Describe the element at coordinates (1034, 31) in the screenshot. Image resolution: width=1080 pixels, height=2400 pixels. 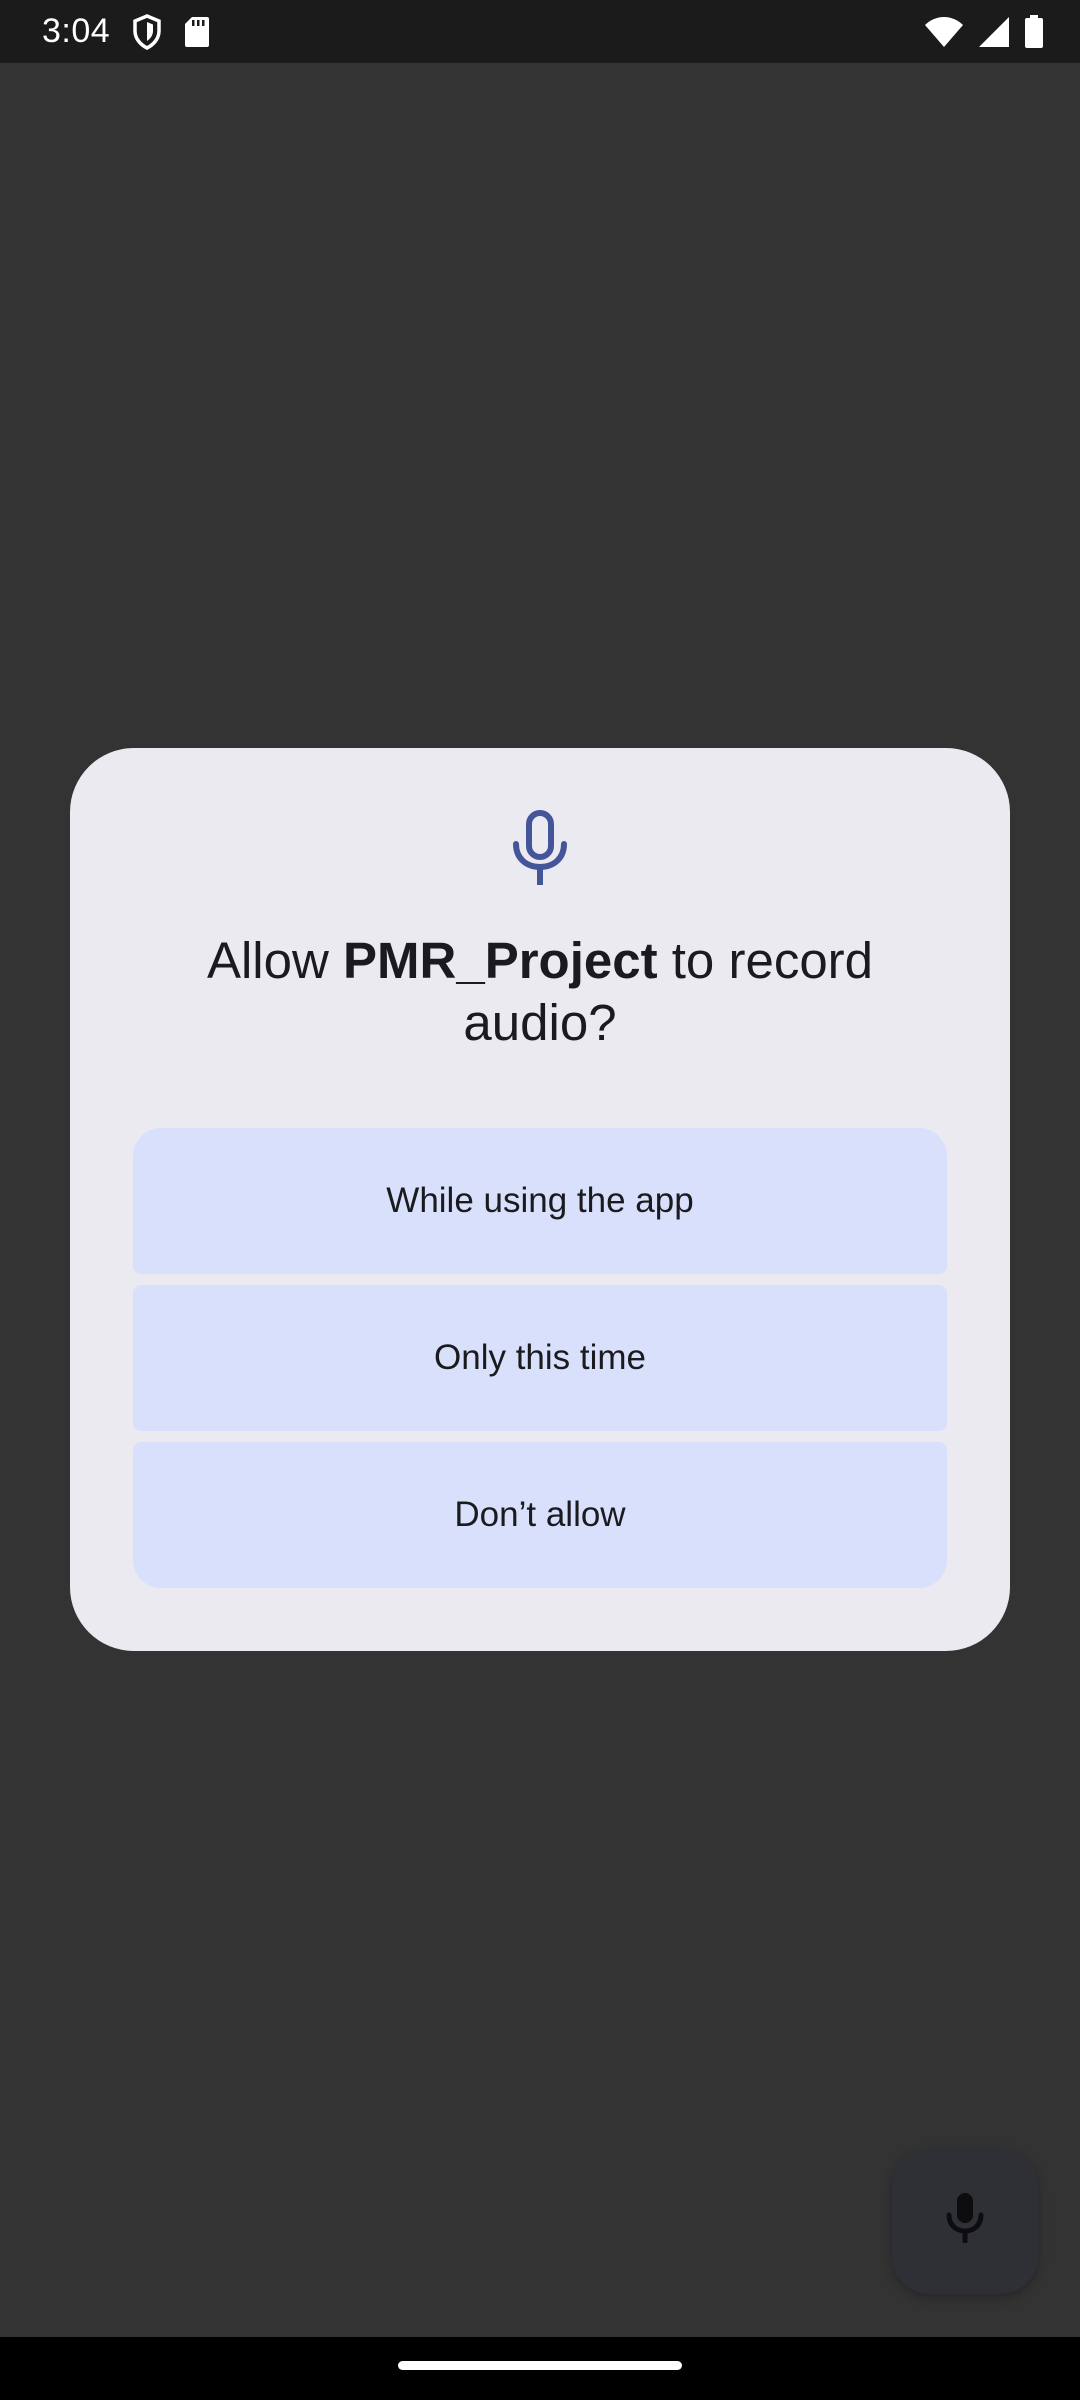
I see `battery-icon` at that location.